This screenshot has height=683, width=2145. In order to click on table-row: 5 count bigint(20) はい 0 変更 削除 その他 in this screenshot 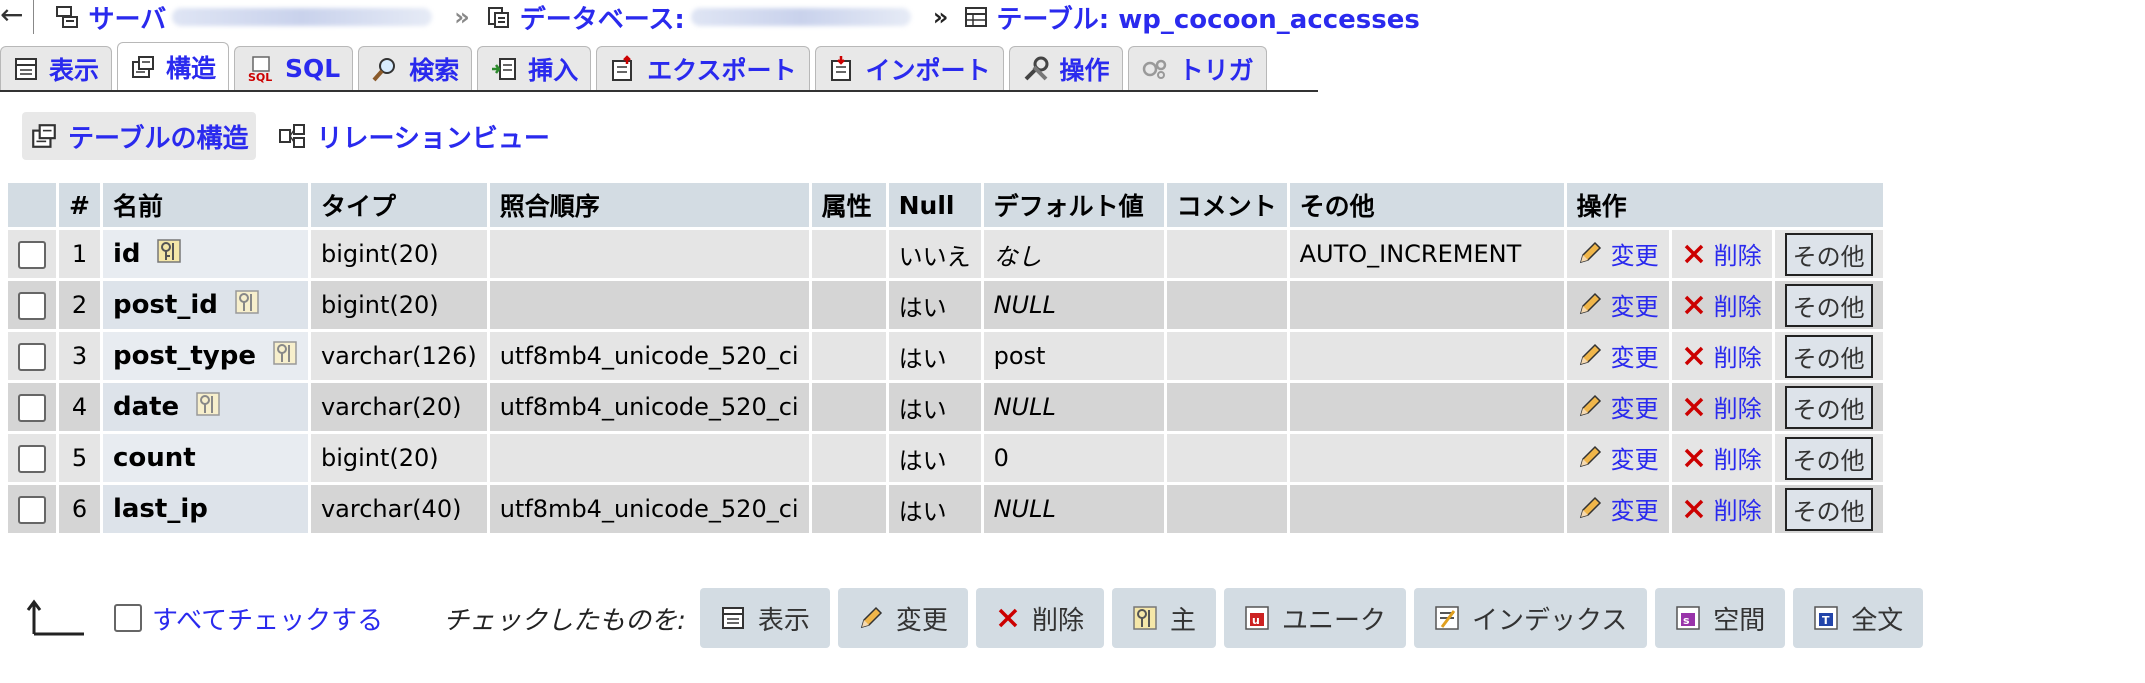, I will do `click(945, 458)`.